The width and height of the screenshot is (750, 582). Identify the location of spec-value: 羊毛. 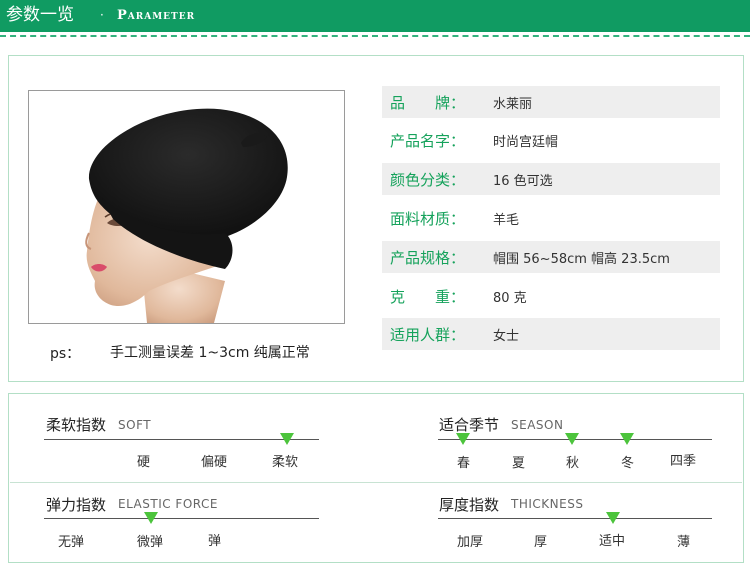
(506, 220).